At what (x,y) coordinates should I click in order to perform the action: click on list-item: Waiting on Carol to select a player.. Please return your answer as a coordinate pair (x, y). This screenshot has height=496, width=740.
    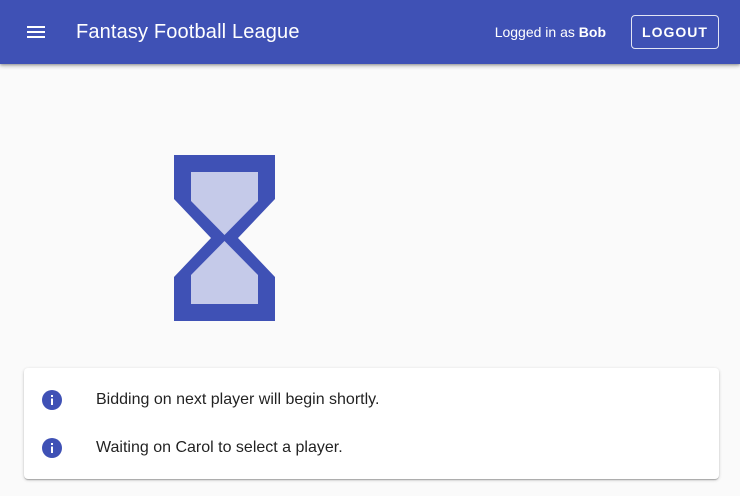
    Looking at the image, I should click on (371, 448).